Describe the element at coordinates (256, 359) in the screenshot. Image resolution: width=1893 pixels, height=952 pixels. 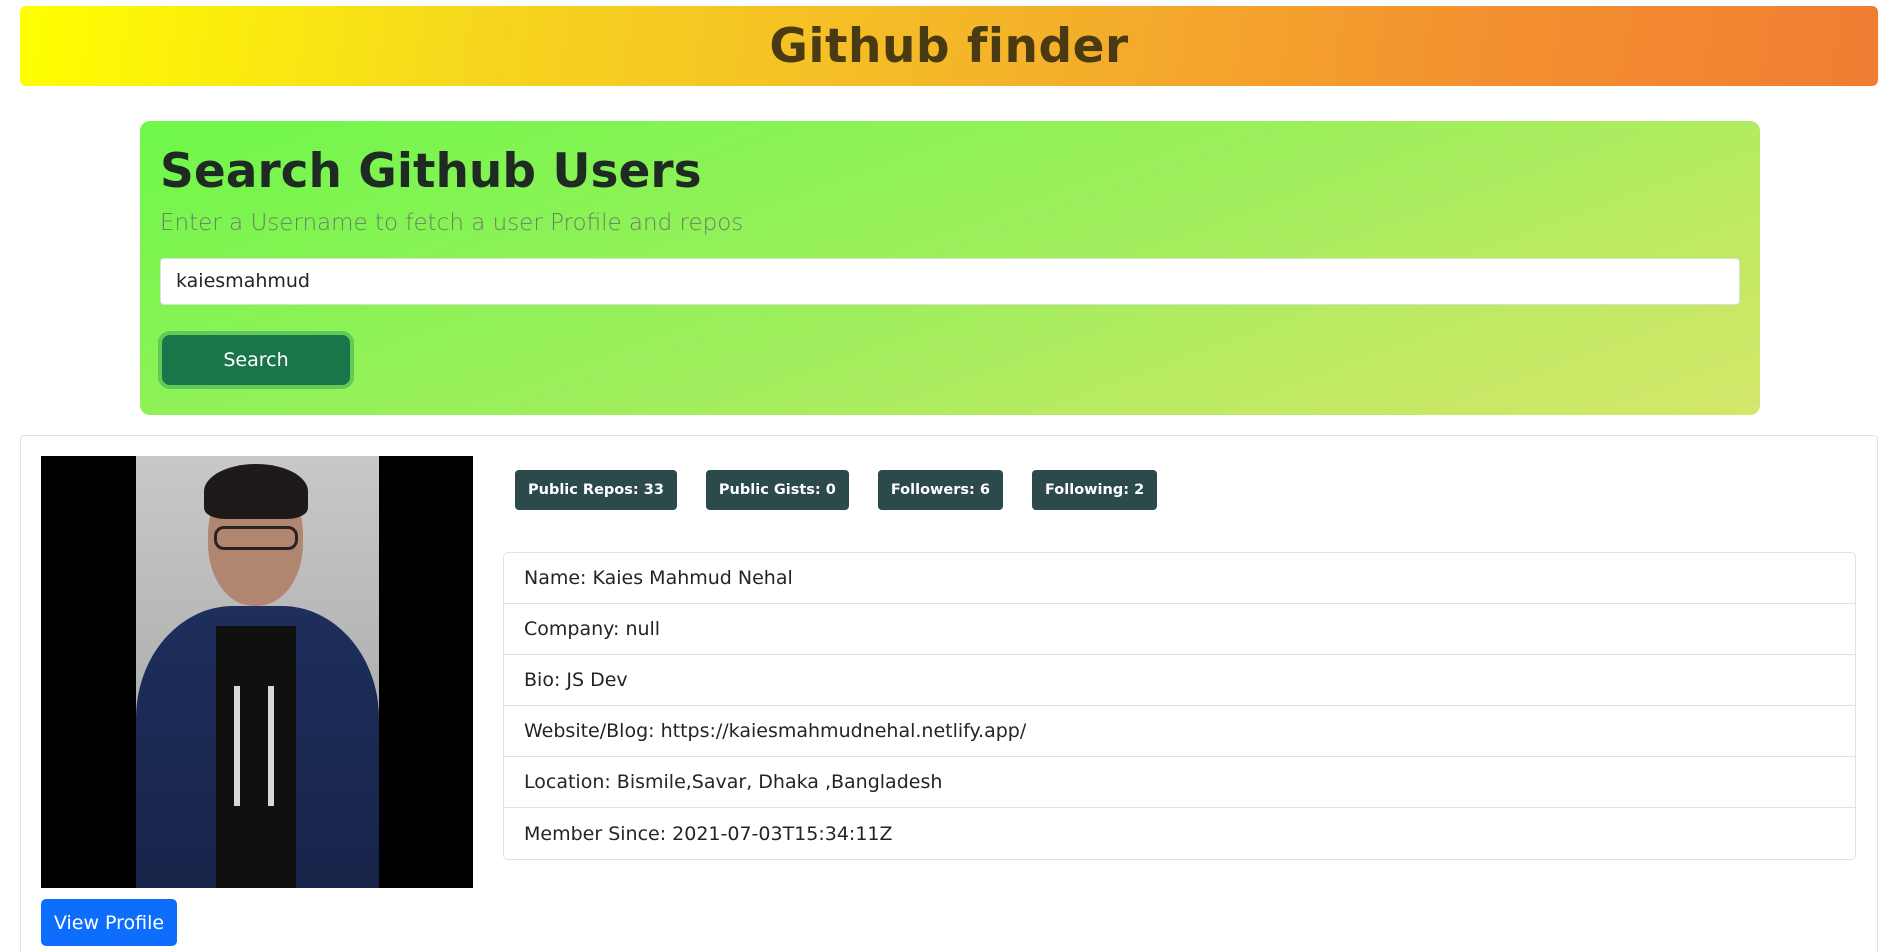
I see `search-button: Search` at that location.